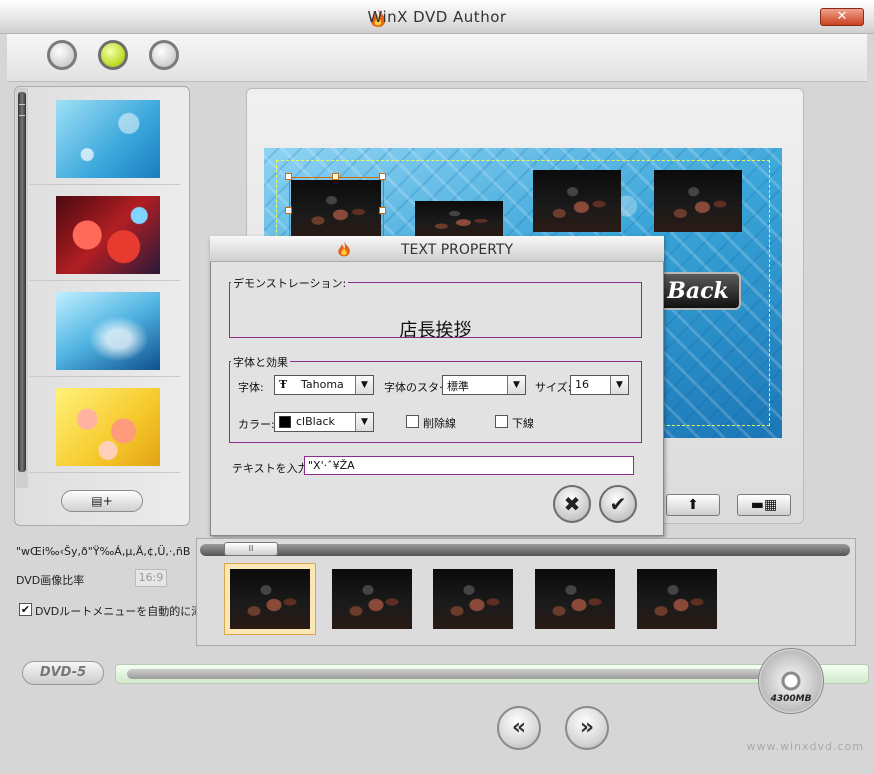  What do you see at coordinates (439, 423) in the screenshot?
I see `strikethrough-label: 削除線` at bounding box center [439, 423].